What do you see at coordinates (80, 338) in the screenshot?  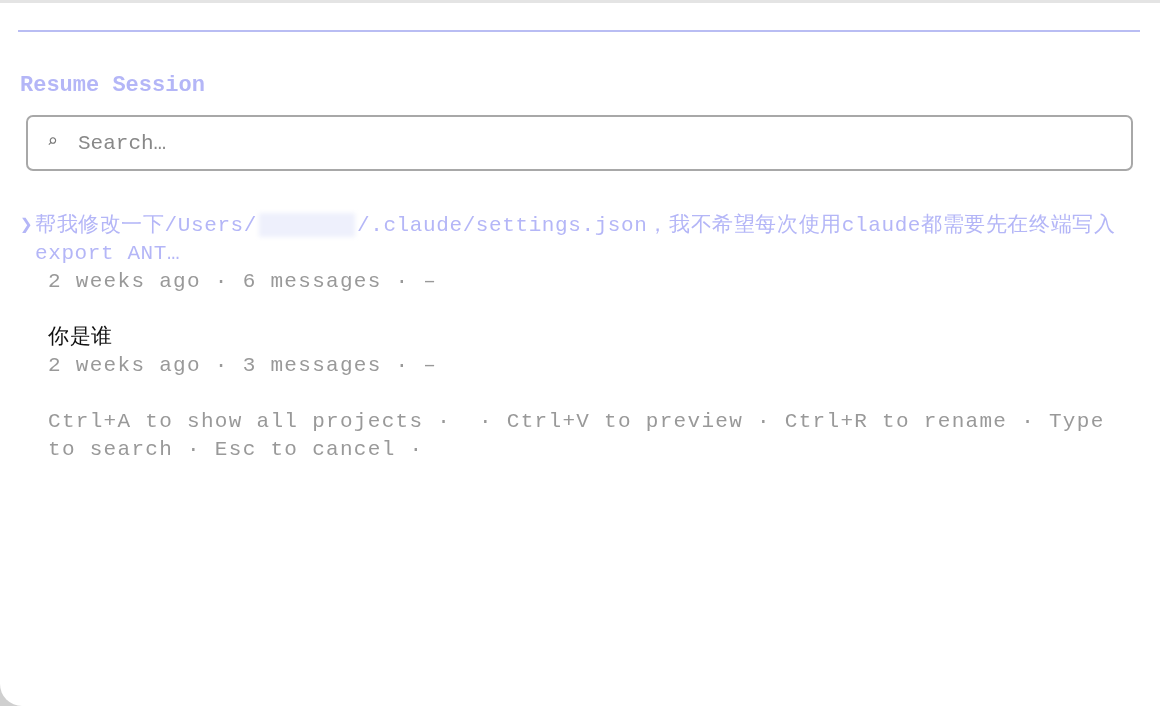 I see `session-title: 你是谁` at bounding box center [80, 338].